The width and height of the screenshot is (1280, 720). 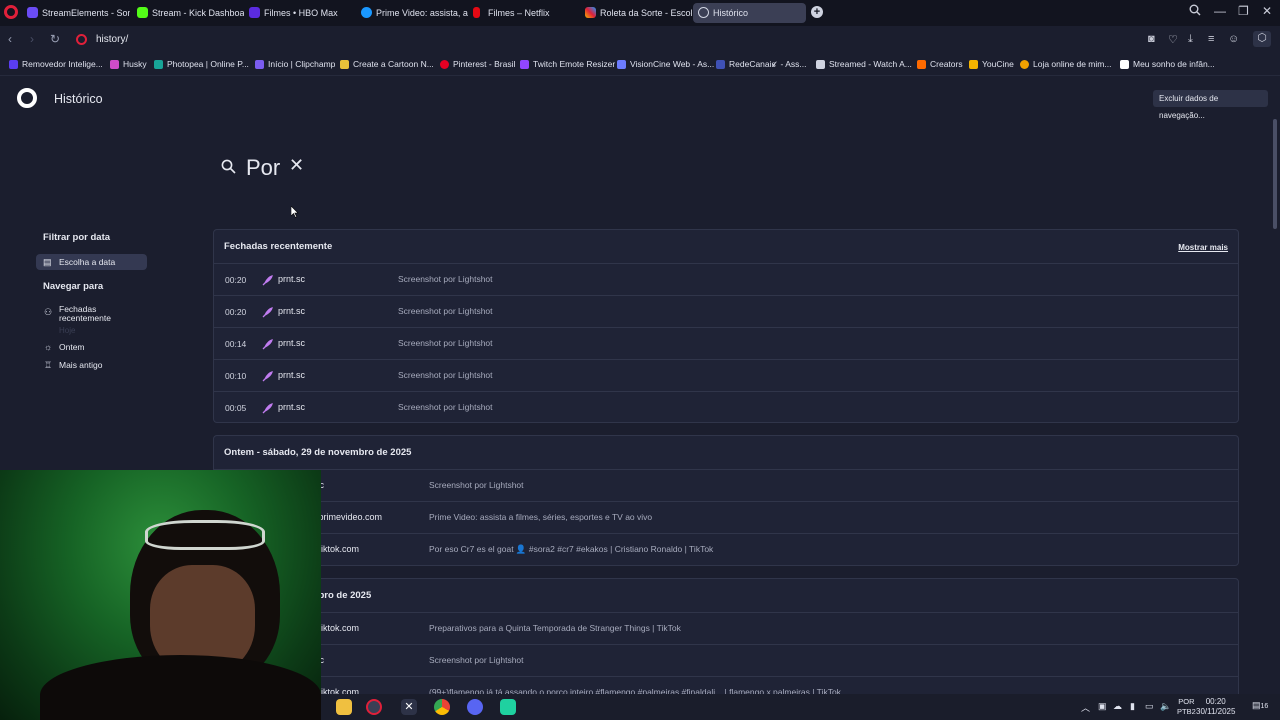 What do you see at coordinates (1149, 706) in the screenshot?
I see `network-icon: ▭` at bounding box center [1149, 706].